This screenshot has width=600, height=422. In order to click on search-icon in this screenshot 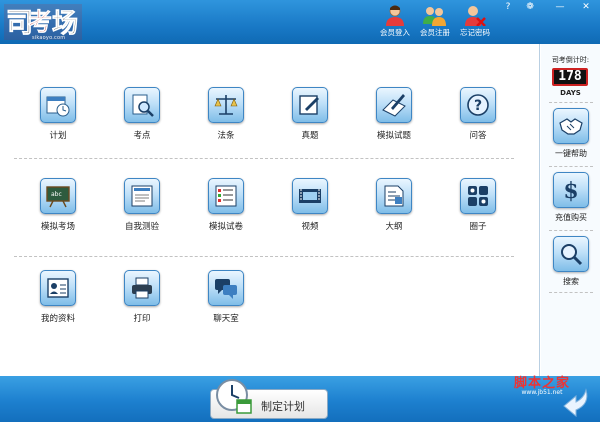, I will do `click(571, 254)`.